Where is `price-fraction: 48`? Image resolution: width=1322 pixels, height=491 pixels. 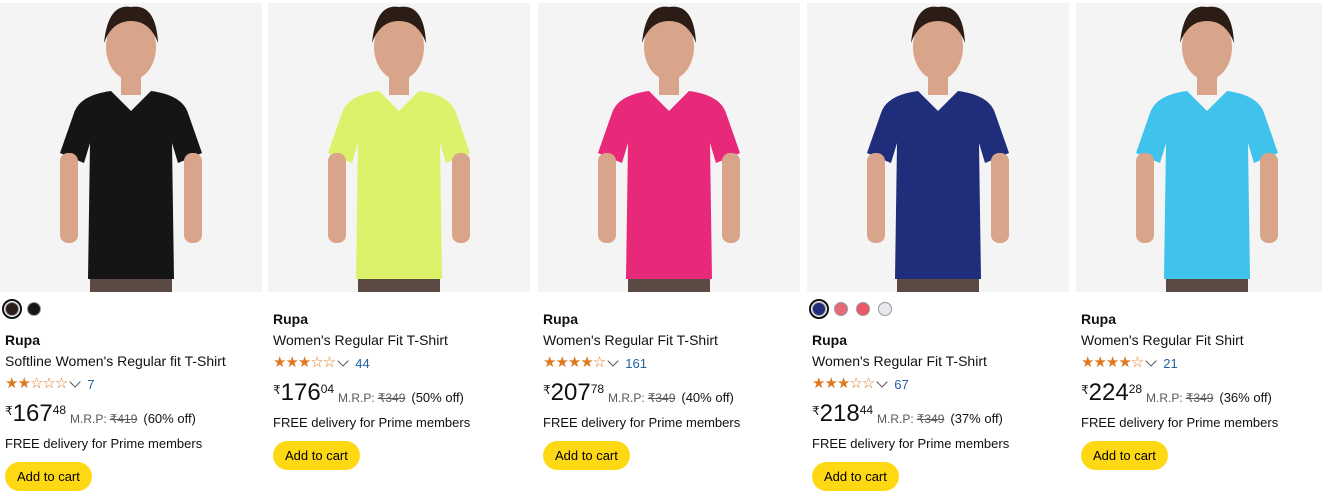
price-fraction: 48 is located at coordinates (59, 410).